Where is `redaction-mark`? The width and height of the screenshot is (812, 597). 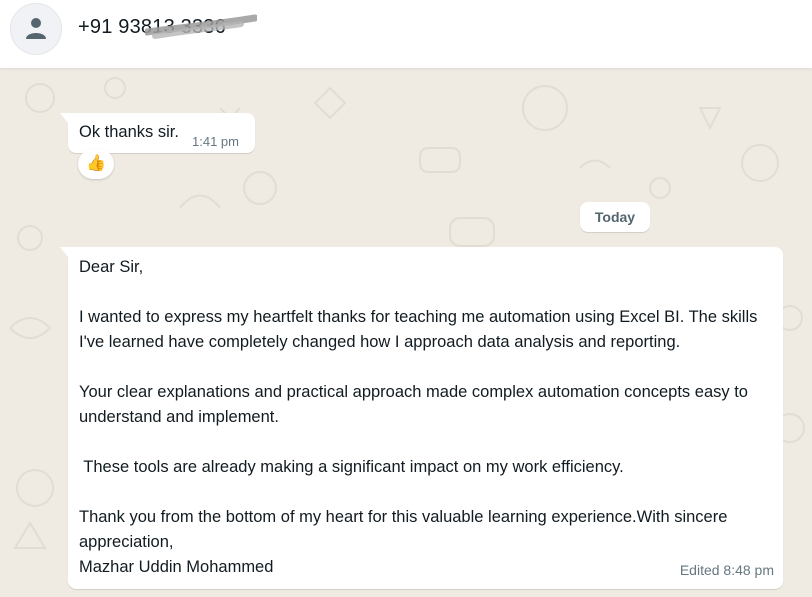 redaction-mark is located at coordinates (201, 26).